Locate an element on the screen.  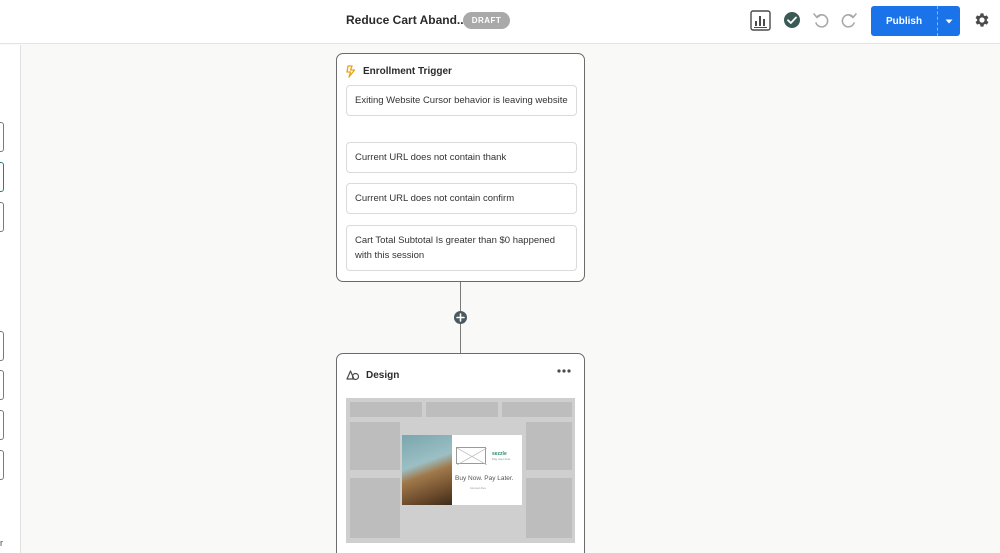
caret-down-icon is located at coordinates (949, 21).